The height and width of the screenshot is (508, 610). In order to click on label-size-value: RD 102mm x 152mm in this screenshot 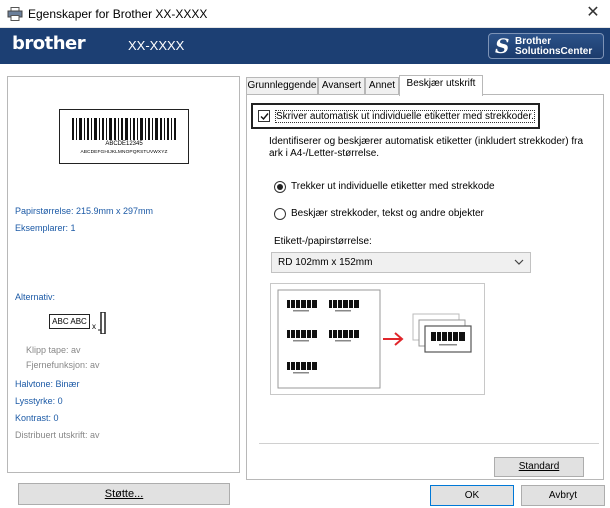, I will do `click(325, 262)`.